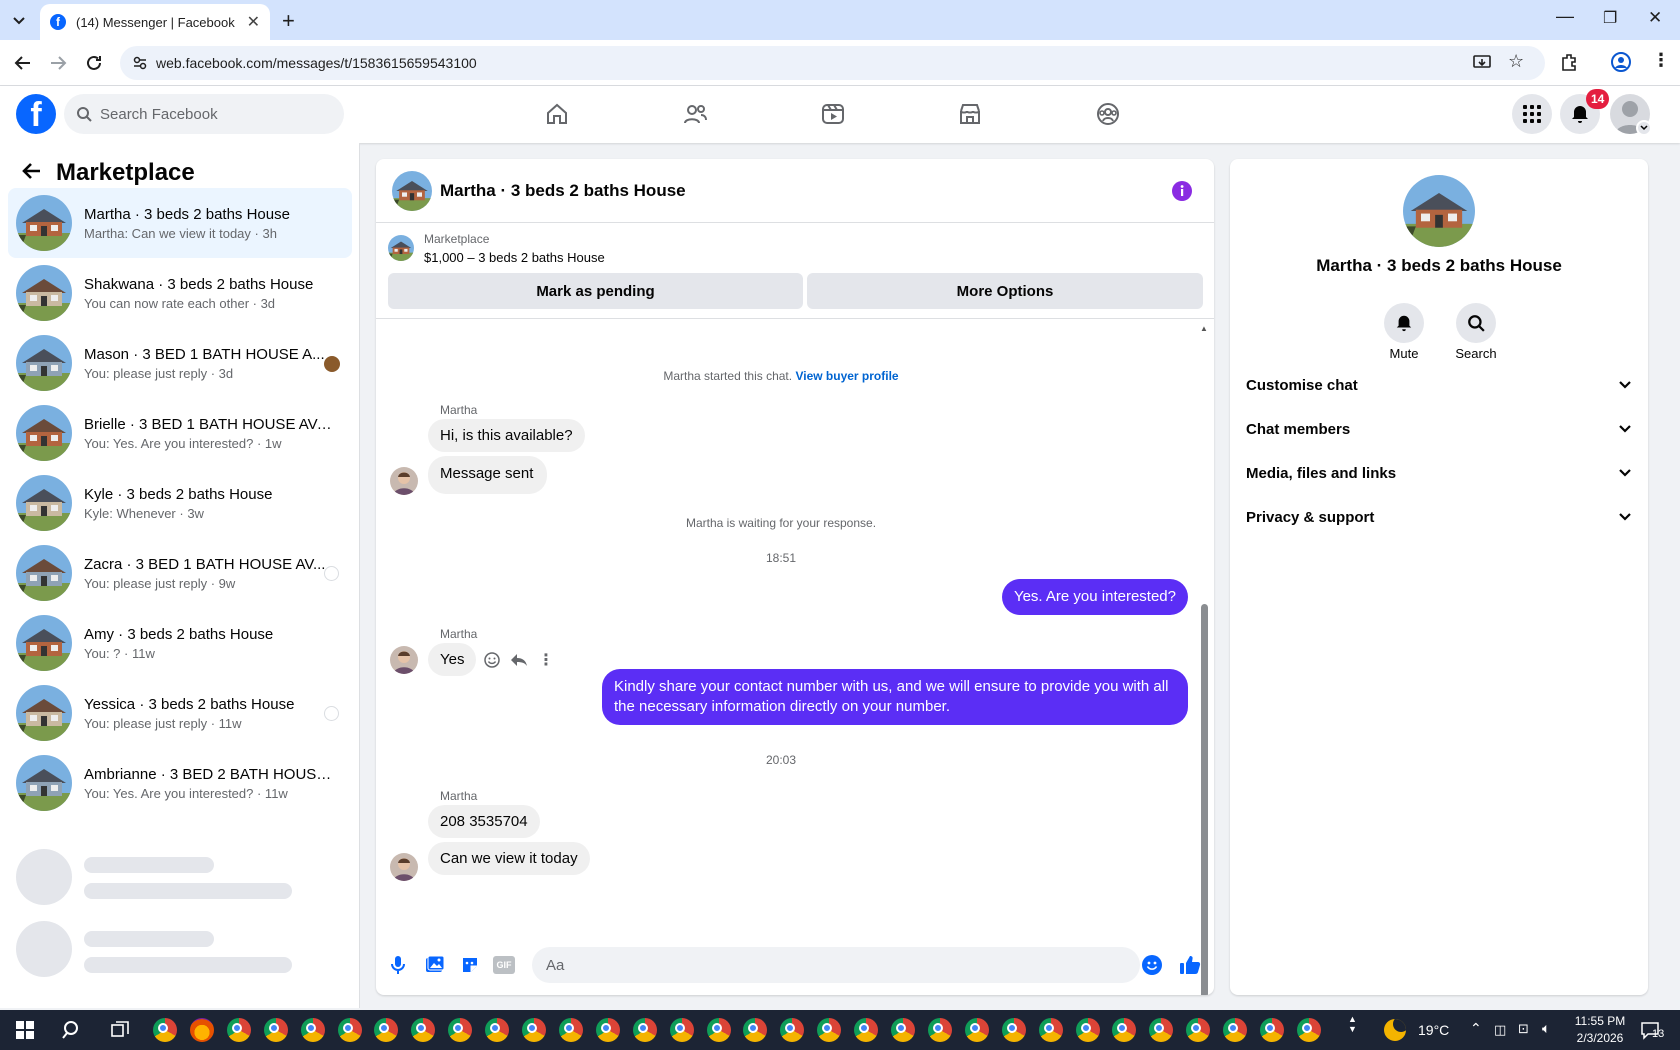 The width and height of the screenshot is (1680, 1050). Describe the element at coordinates (1610, 18) in the screenshot. I see `restore-icon: ❐` at that location.